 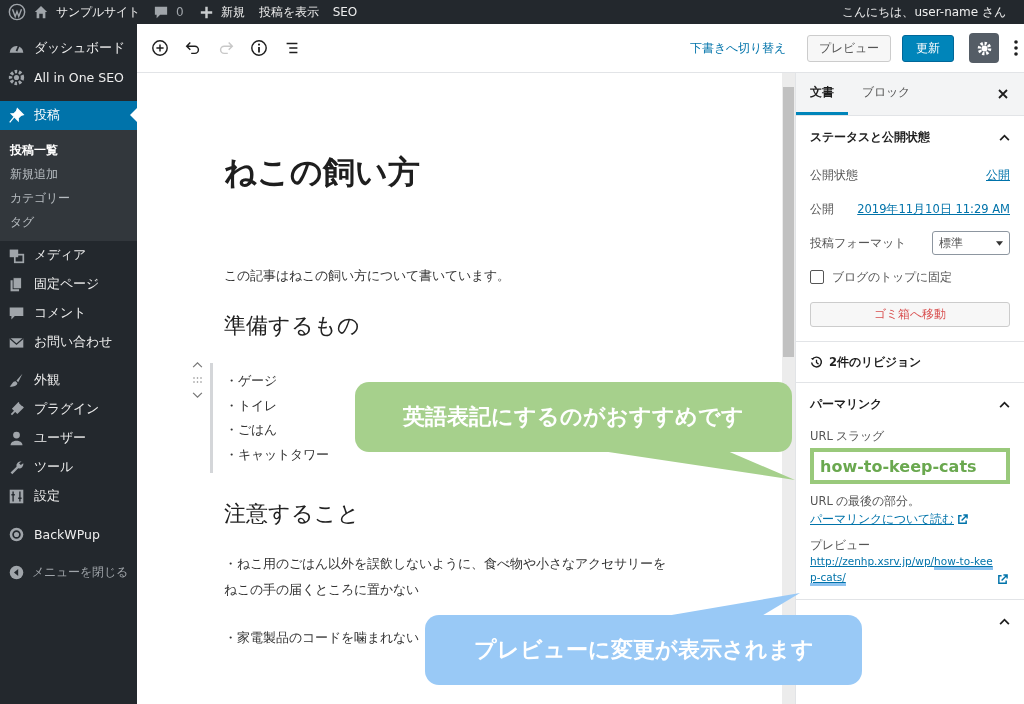 What do you see at coordinates (68, 438) in the screenshot?
I see `sidebar-item: ユーザー` at bounding box center [68, 438].